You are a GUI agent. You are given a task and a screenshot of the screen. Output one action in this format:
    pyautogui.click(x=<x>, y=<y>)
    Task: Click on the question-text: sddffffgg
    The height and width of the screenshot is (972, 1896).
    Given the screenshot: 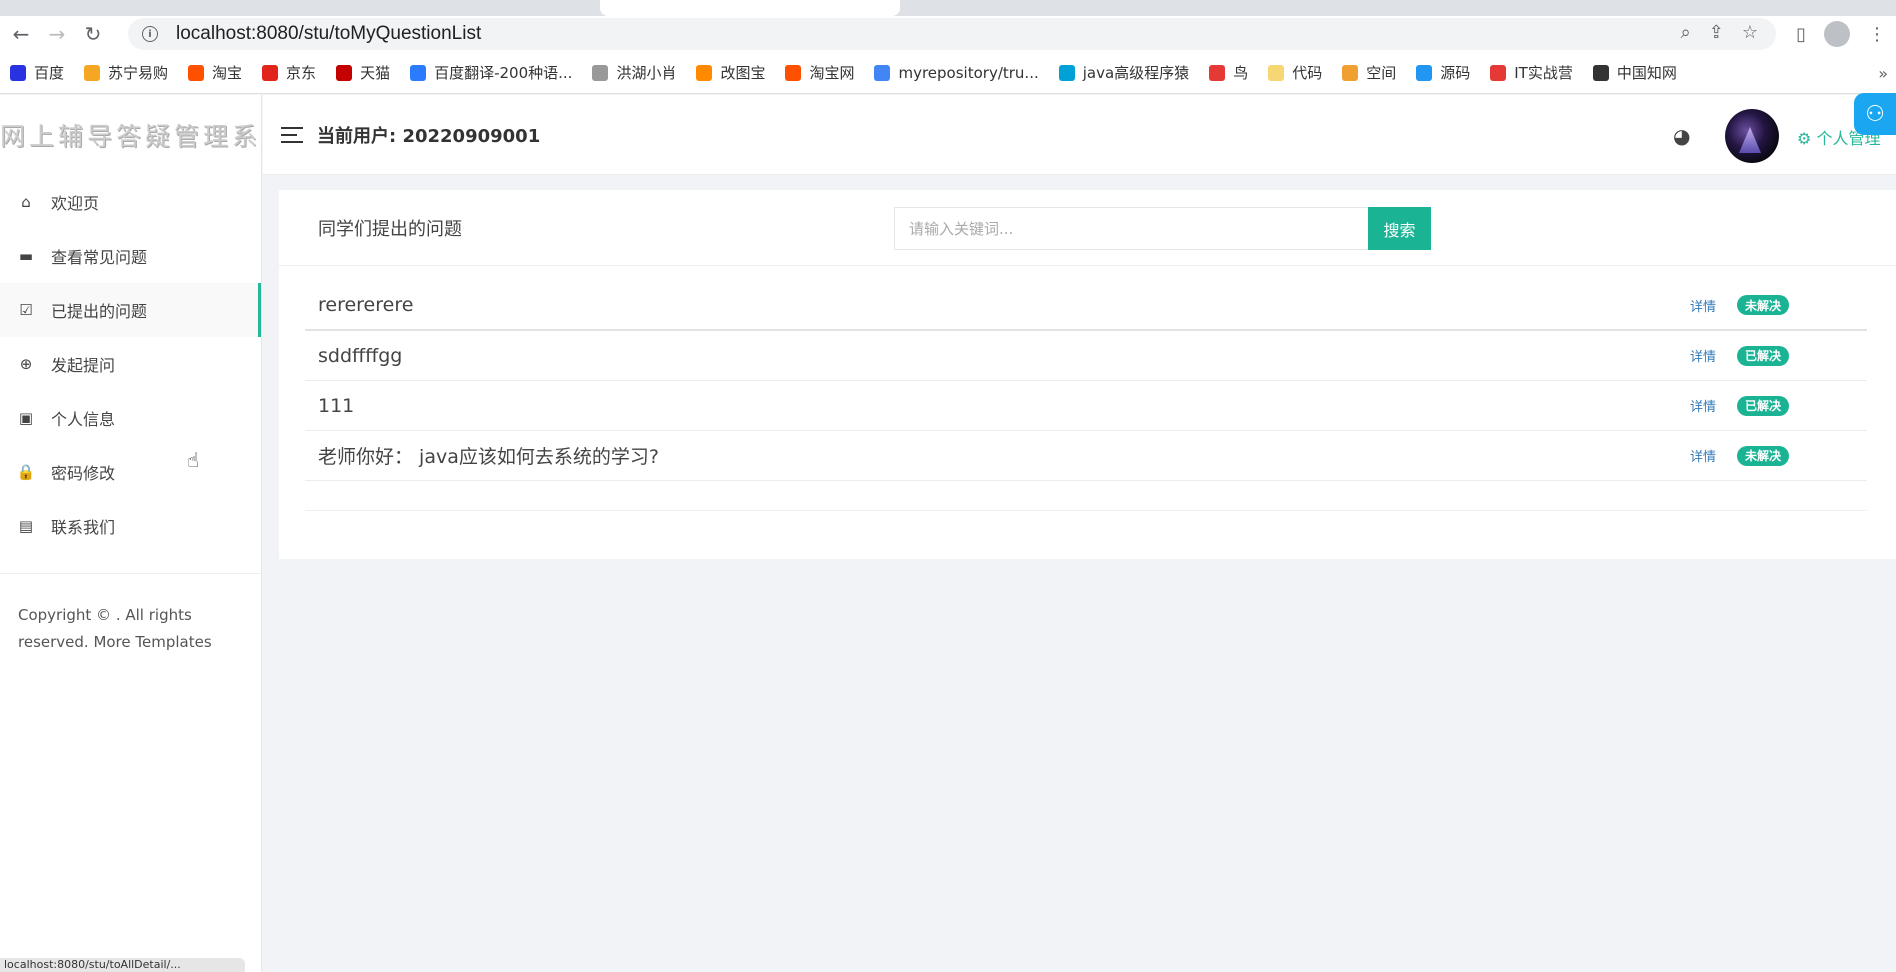 What is the action you would take?
    pyautogui.click(x=360, y=355)
    